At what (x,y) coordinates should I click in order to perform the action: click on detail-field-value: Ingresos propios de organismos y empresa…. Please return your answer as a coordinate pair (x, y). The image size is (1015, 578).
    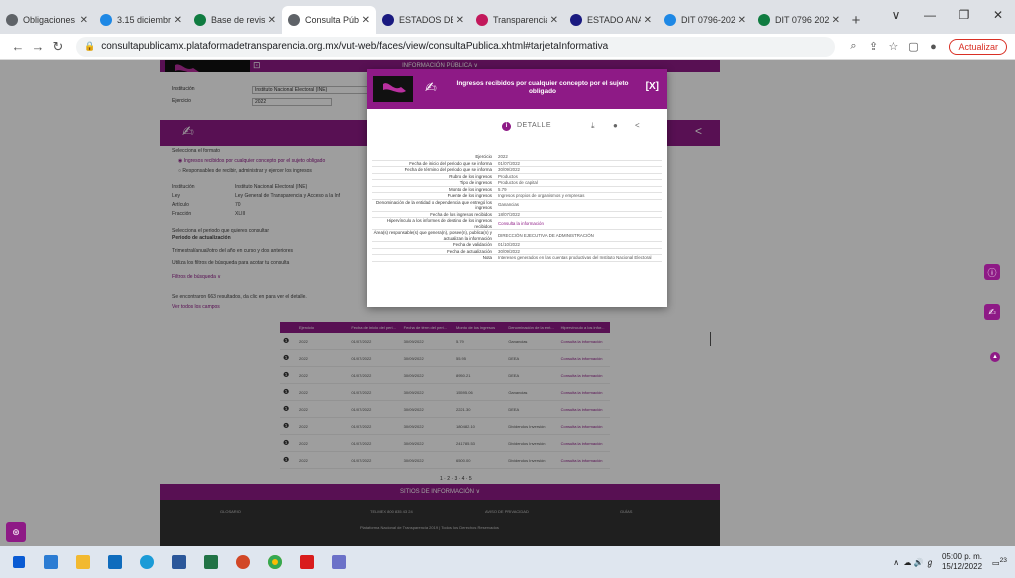
    Looking at the image, I should click on (541, 195).